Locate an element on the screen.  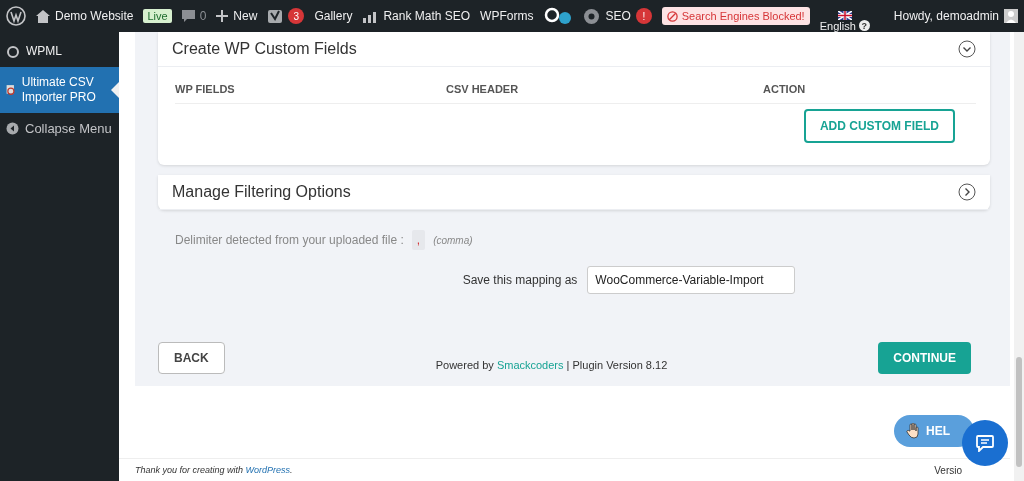
column-header: WP FIELDS is located at coordinates (205, 89).